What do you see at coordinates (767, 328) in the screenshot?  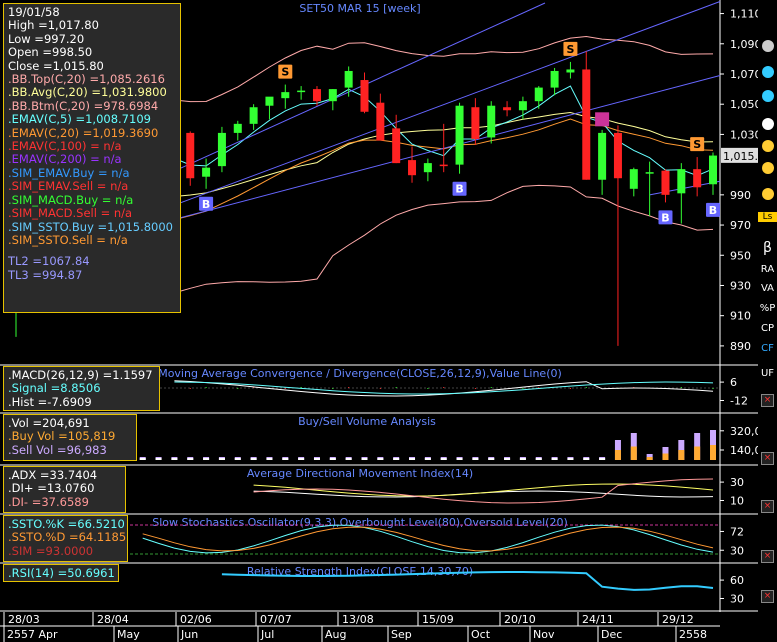 I see `toolbar-label-cp: CP` at bounding box center [767, 328].